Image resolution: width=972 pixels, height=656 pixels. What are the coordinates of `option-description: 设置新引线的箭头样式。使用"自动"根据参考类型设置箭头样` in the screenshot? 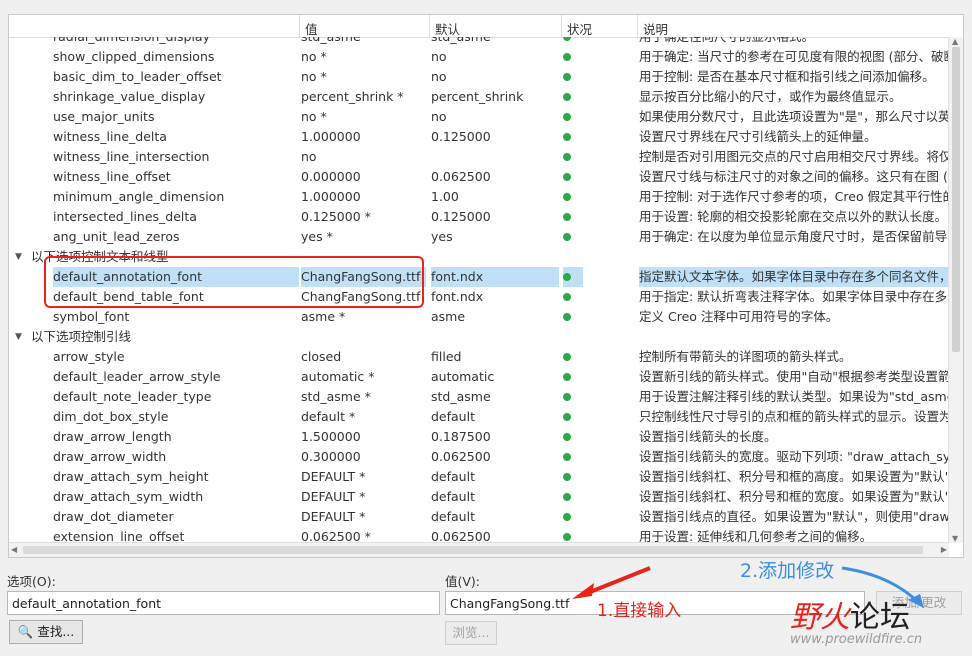 It's located at (794, 376).